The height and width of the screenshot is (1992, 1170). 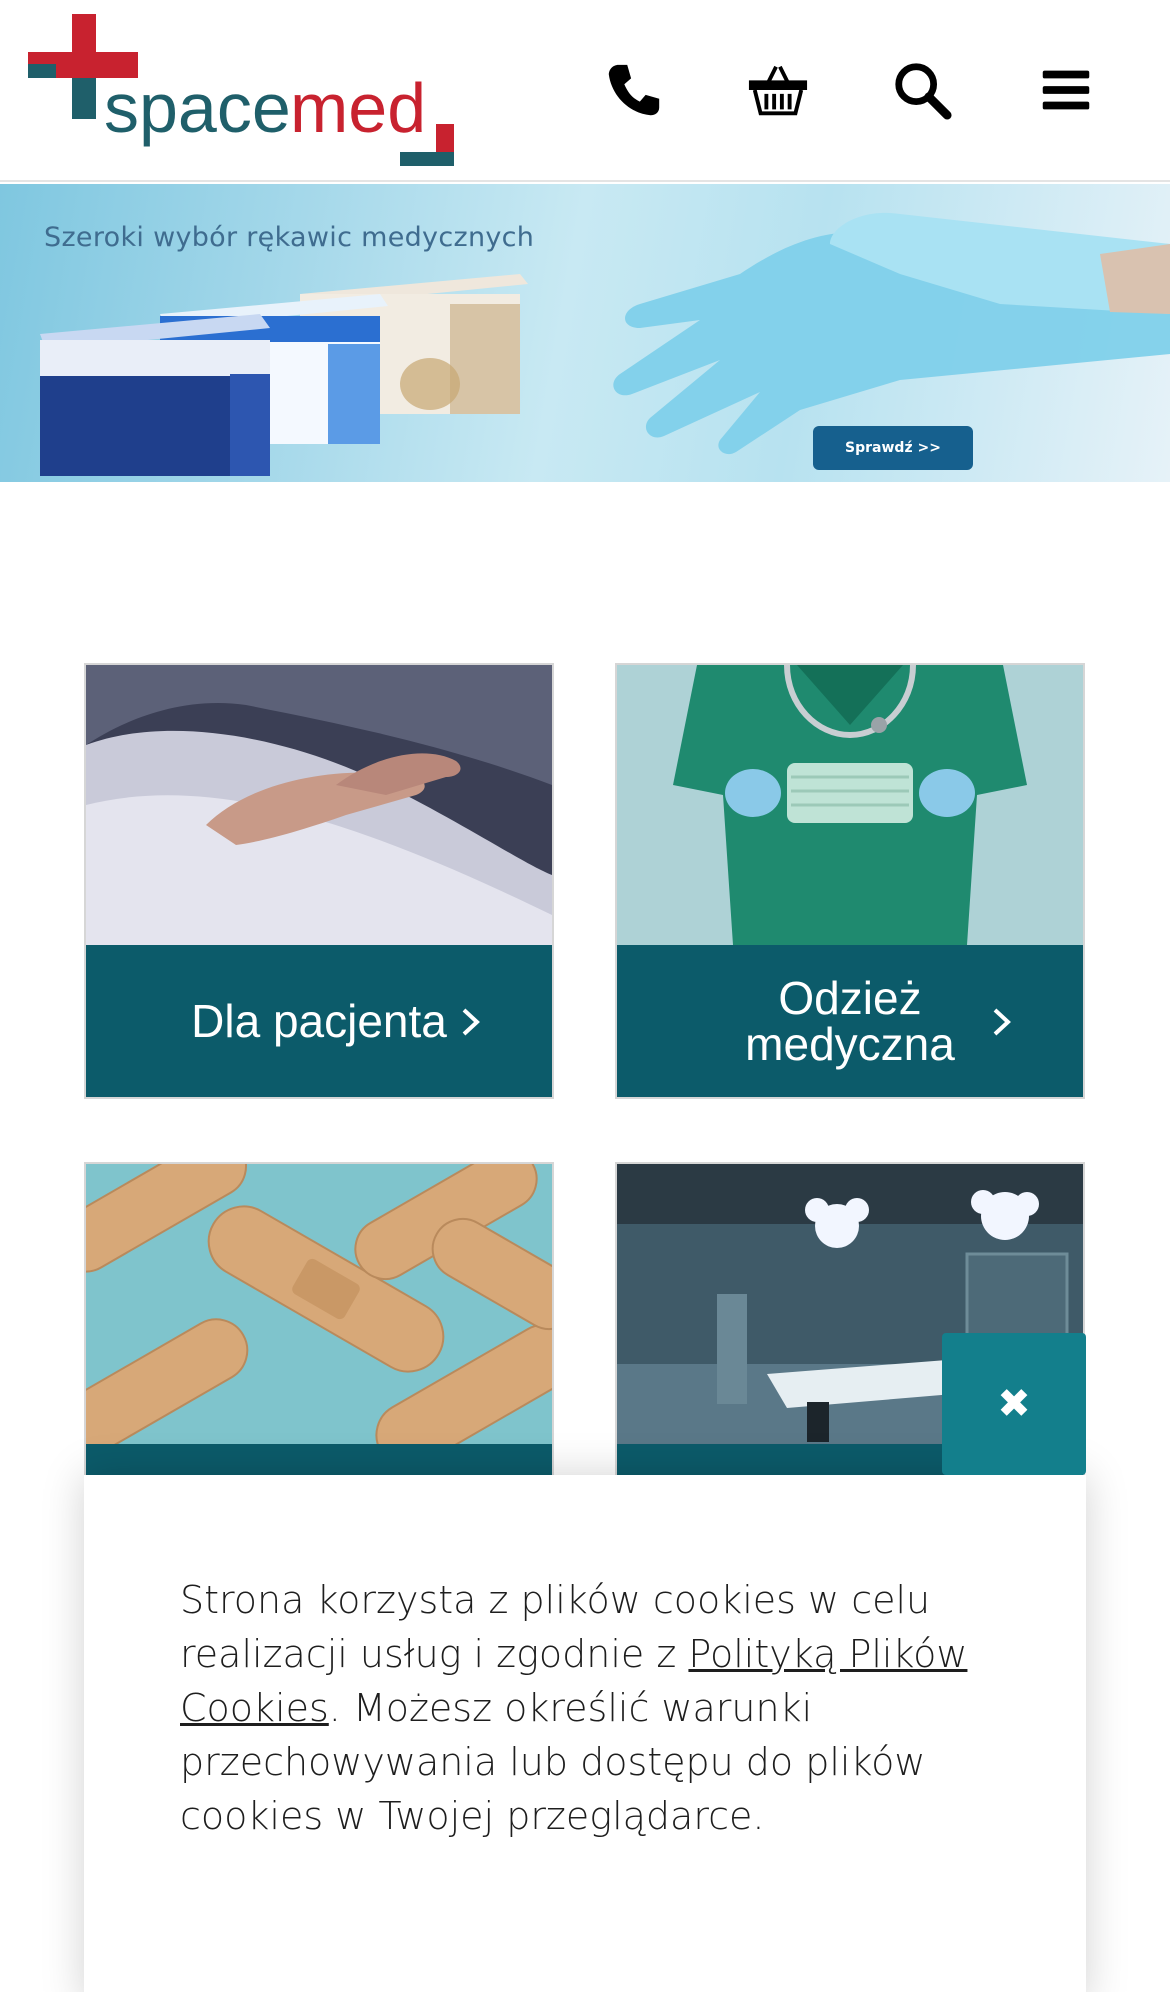 What do you see at coordinates (197, 108) in the screenshot?
I see `svg-text: space` at bounding box center [197, 108].